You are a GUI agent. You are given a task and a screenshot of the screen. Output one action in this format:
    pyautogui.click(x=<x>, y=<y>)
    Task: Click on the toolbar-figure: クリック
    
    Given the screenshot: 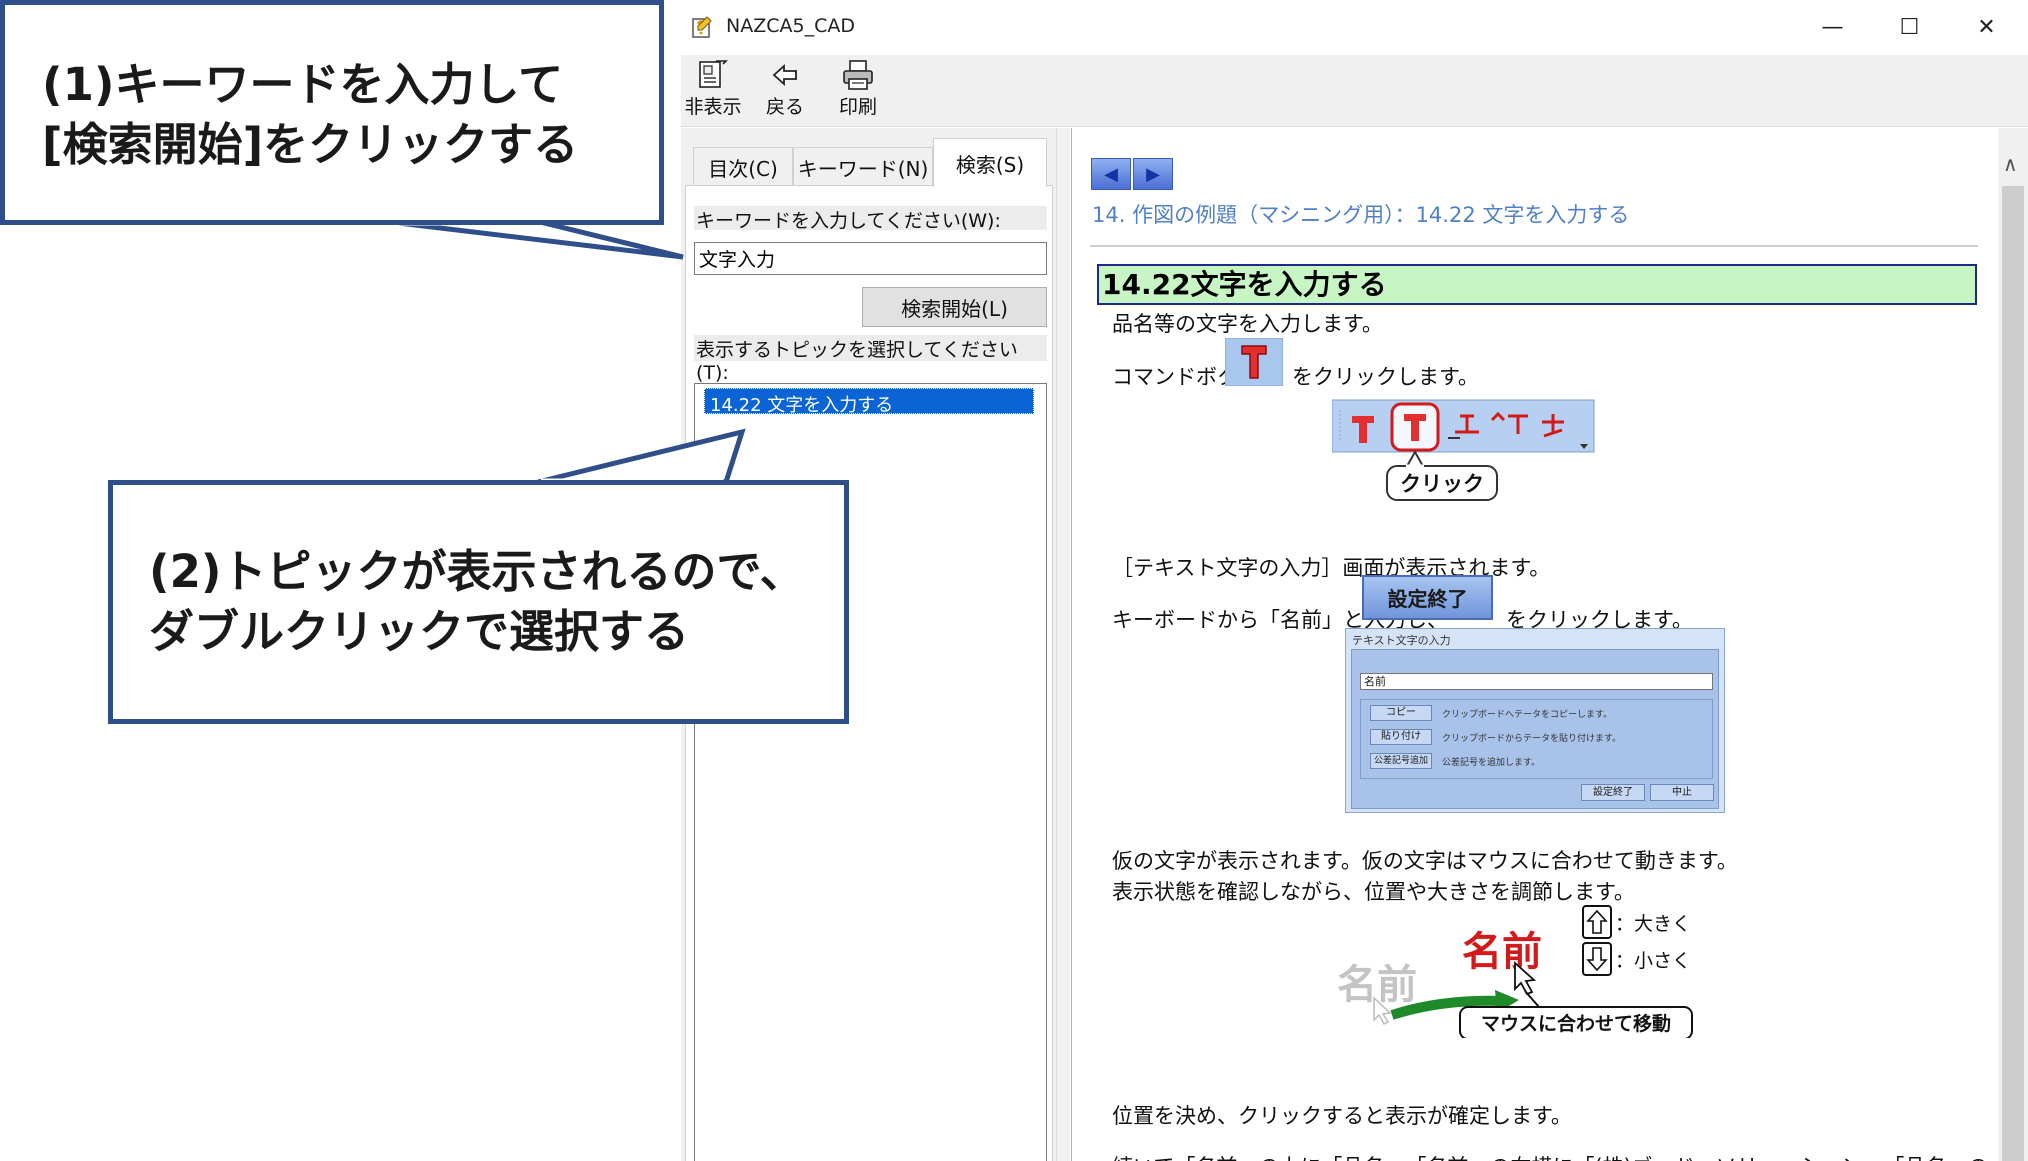 What is the action you would take?
    pyautogui.click(x=1463, y=450)
    